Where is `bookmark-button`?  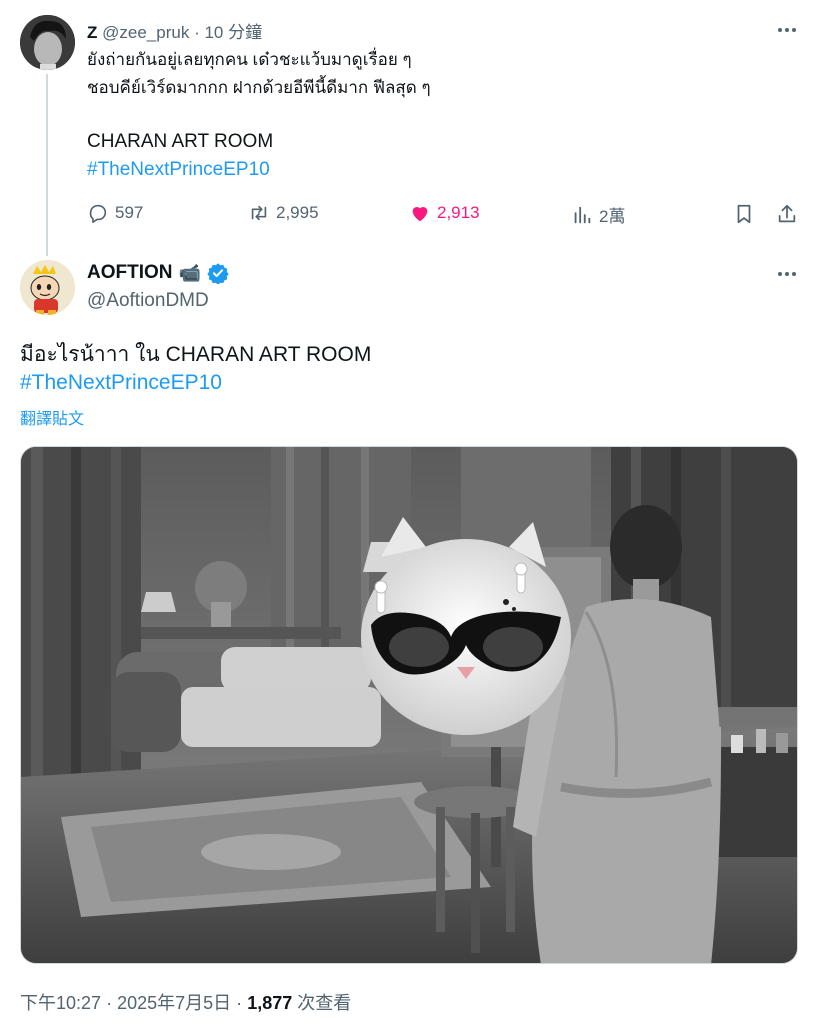
bookmark-button is located at coordinates (744, 214).